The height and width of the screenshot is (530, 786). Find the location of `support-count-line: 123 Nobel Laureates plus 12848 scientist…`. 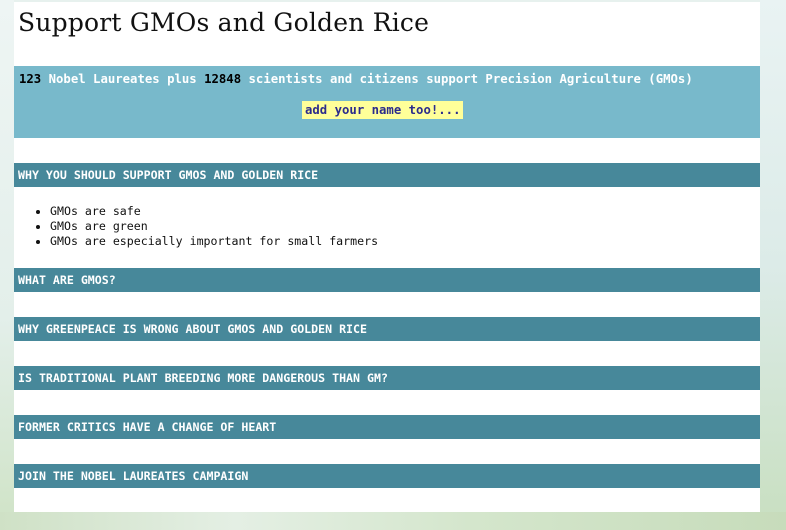

support-count-line: 123 Nobel Laureates plus 12848 scientist… is located at coordinates (356, 79).